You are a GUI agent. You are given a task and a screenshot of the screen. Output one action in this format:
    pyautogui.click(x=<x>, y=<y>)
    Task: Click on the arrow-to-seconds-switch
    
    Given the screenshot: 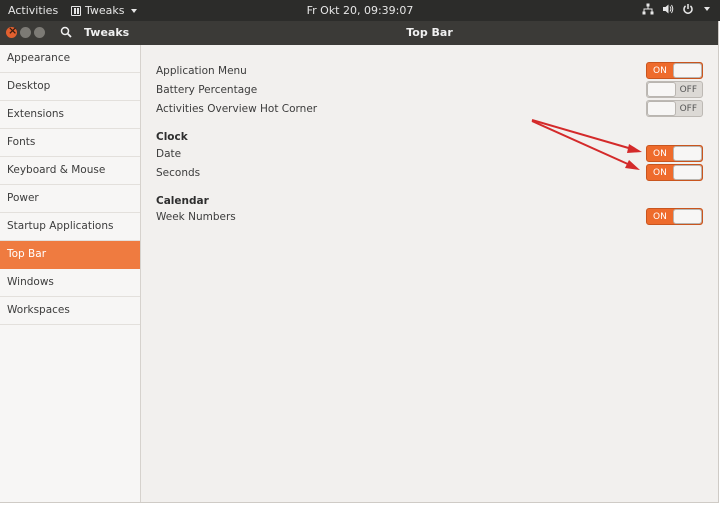 What is the action you would take?
    pyautogui.click(x=585, y=145)
    